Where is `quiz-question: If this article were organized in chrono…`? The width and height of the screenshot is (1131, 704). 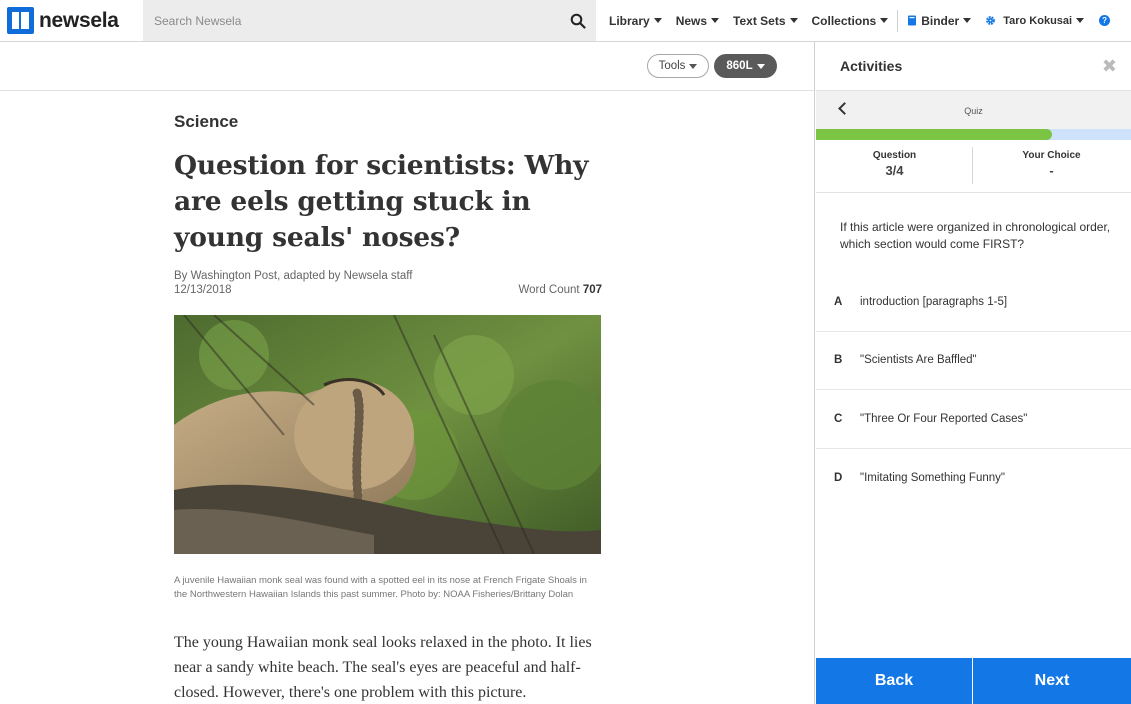
quiz-question: If this article were organized in chrono… is located at coordinates (975, 235).